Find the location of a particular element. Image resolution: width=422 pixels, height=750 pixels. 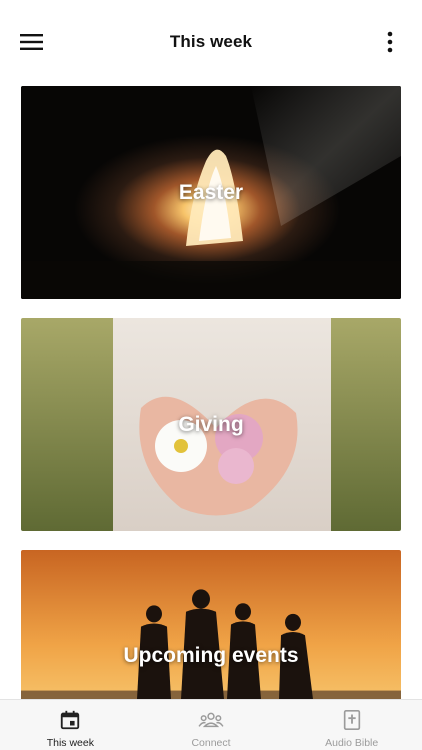

vertical-ellipsis-icon is located at coordinates (390, 42).